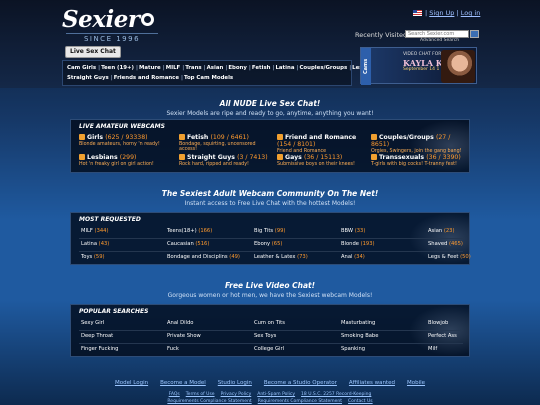 The height and width of the screenshot is (405, 540). I want to click on live-category-name: Gays (36 / 15113), so click(324, 157).